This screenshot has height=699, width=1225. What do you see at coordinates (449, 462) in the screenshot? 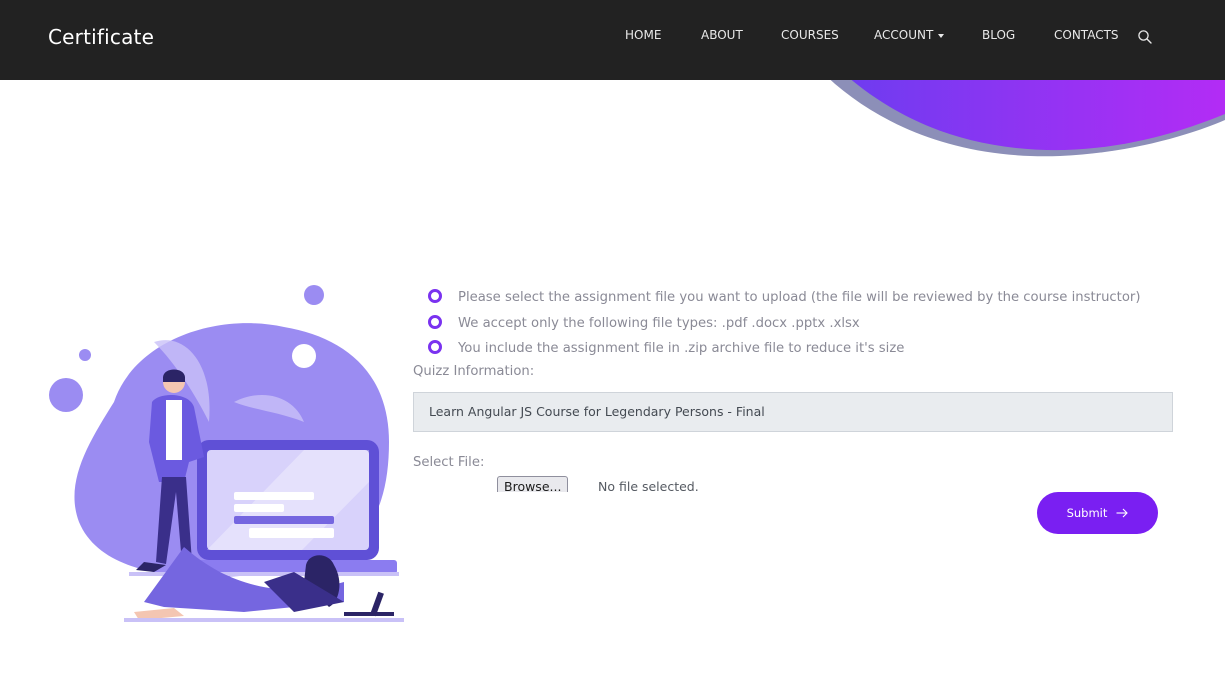
I see `select-file-label: Select File:` at bounding box center [449, 462].